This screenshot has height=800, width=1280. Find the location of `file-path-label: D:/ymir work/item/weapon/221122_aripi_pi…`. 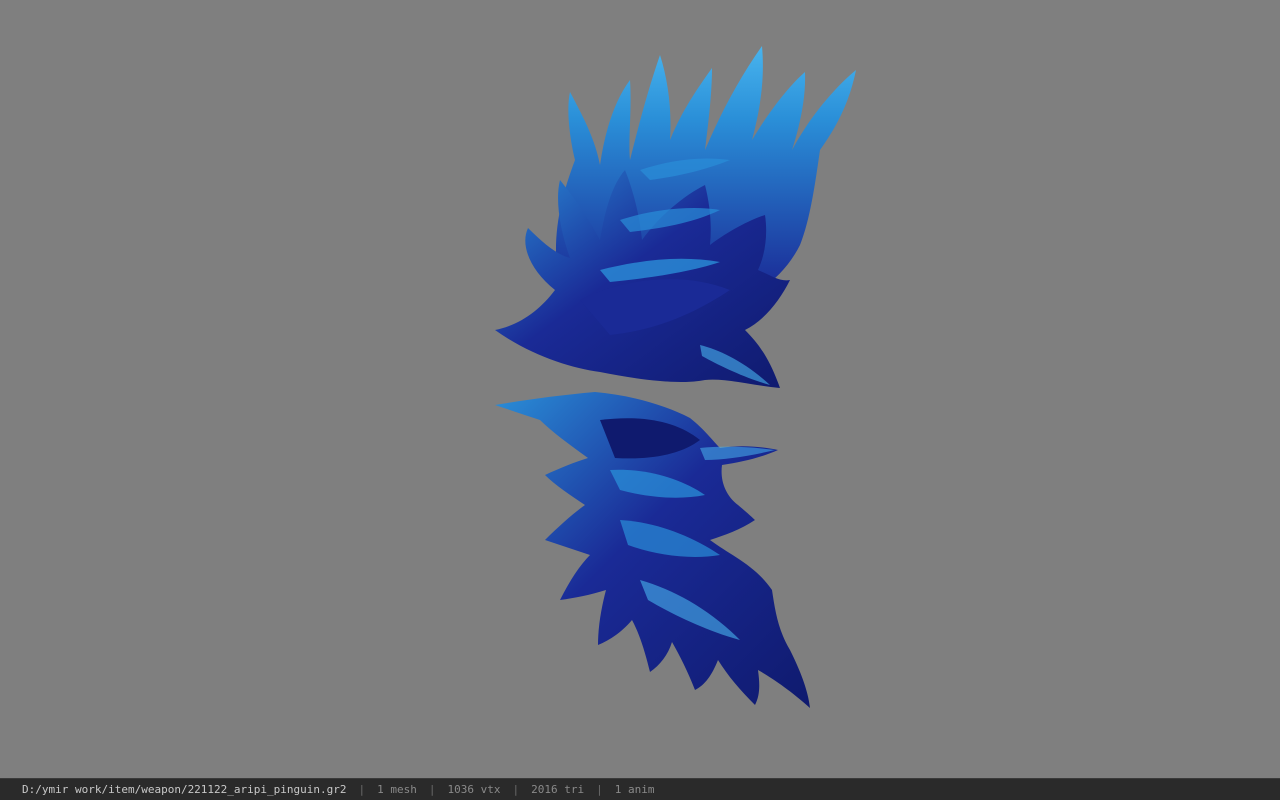

file-path-label: D:/ymir work/item/weapon/221122_aripi_pi… is located at coordinates (184, 789).